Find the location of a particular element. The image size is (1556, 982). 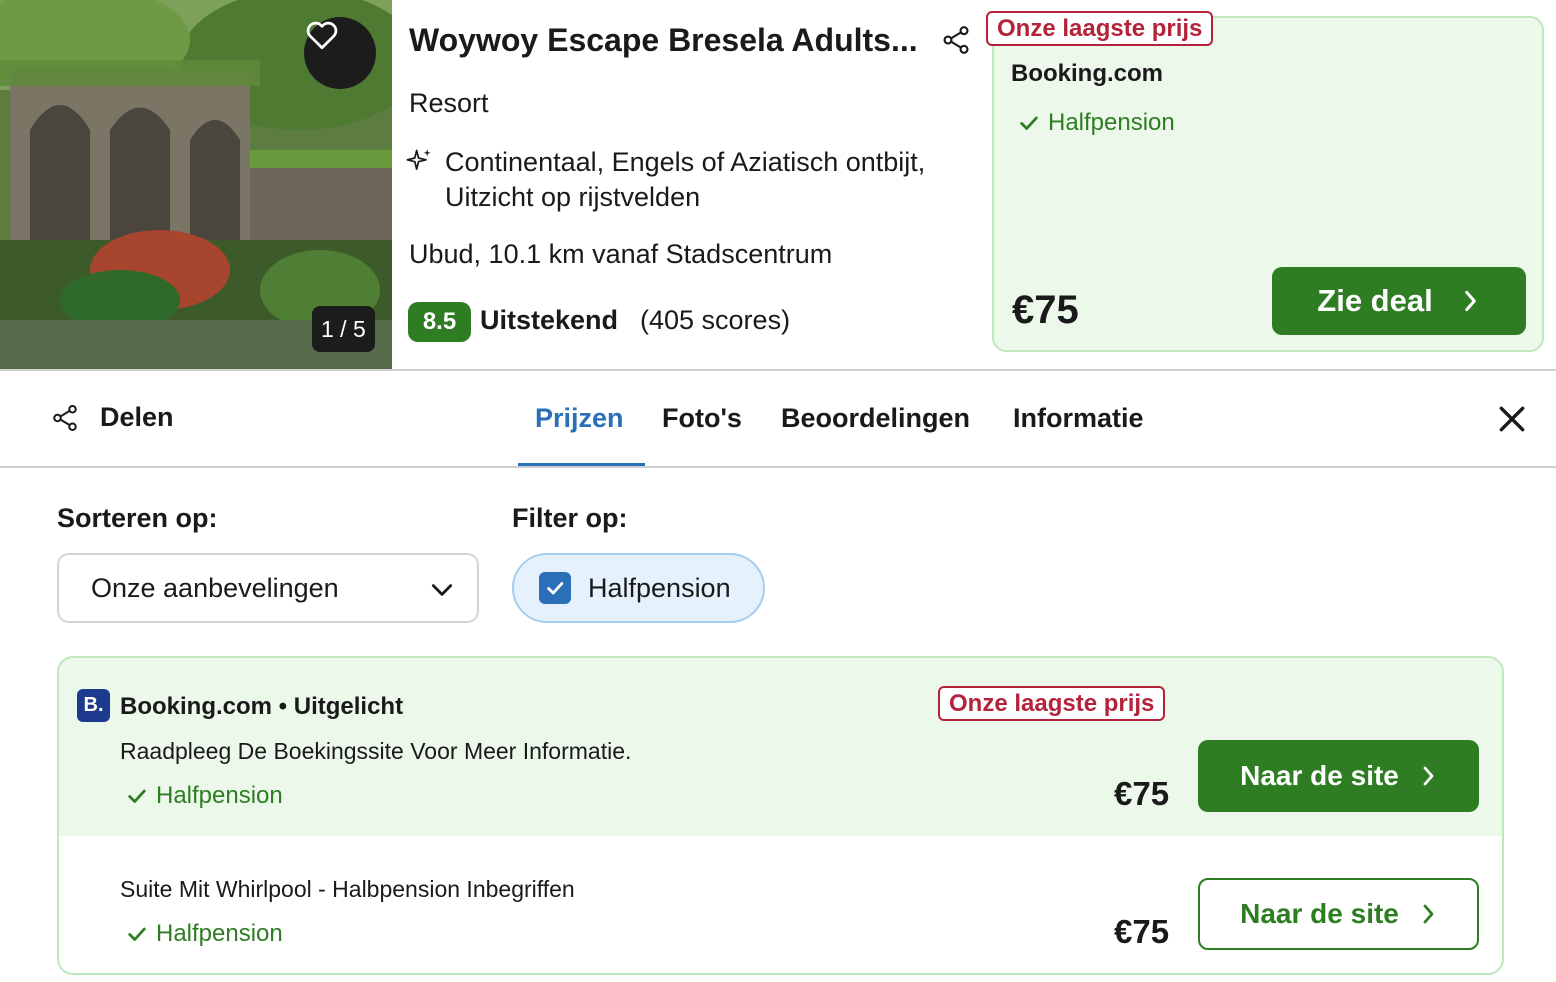

close-icon is located at coordinates (1512, 419).